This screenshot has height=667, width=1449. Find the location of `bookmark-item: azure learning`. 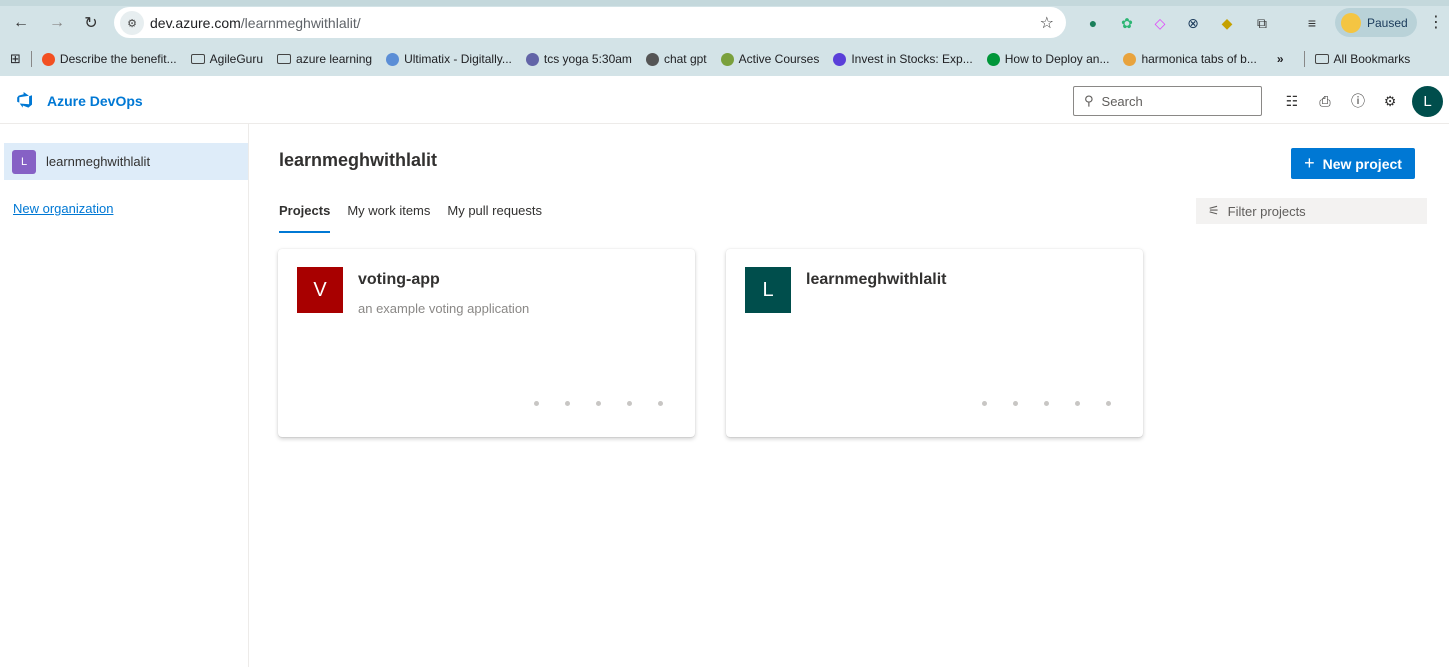

bookmark-item: azure learning is located at coordinates (324, 59).